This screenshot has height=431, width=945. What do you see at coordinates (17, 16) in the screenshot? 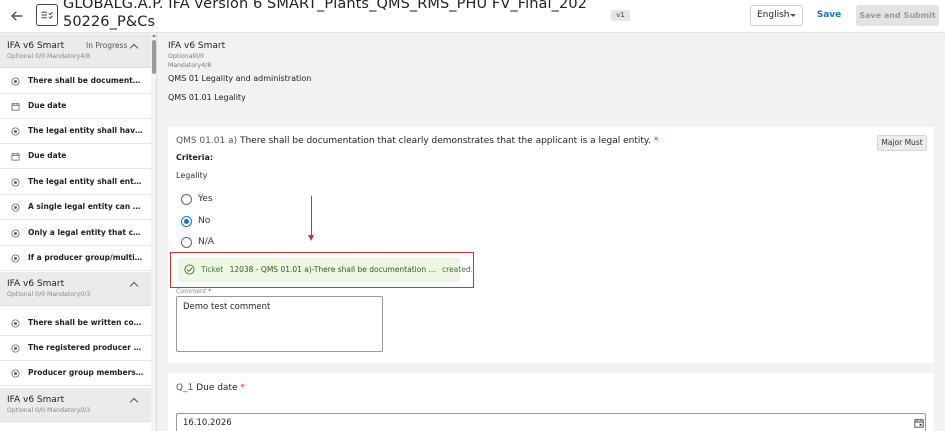
I see `back-arrow-icon` at bounding box center [17, 16].